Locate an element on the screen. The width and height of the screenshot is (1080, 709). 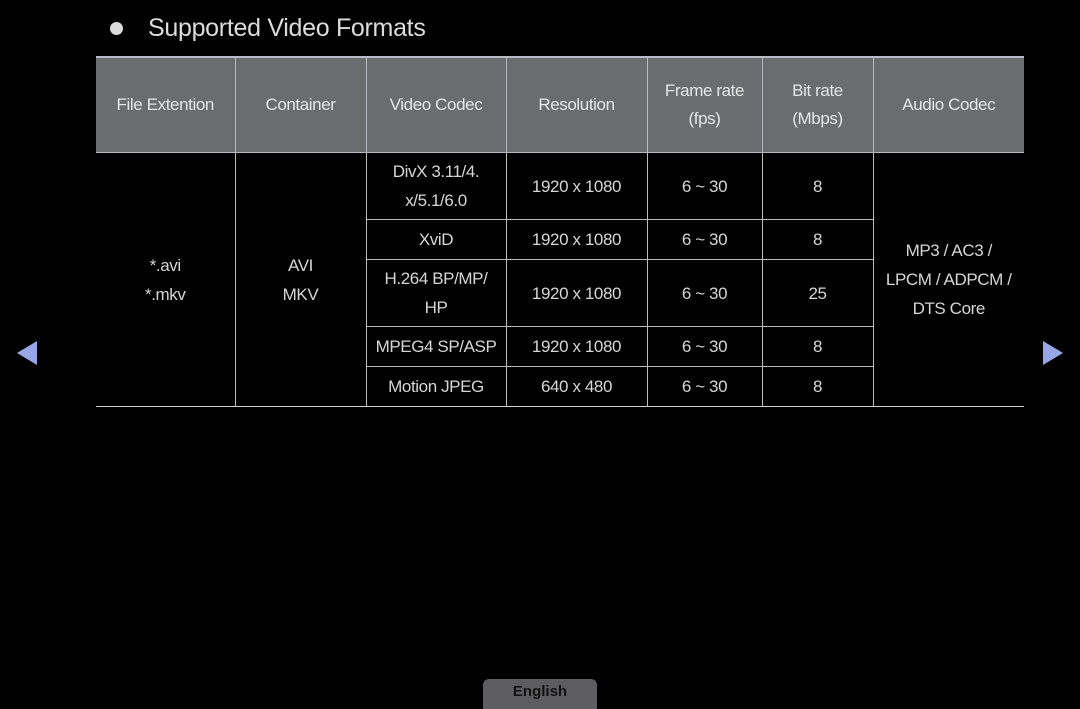
resolution-cell: 640 x 480 is located at coordinates (576, 386).